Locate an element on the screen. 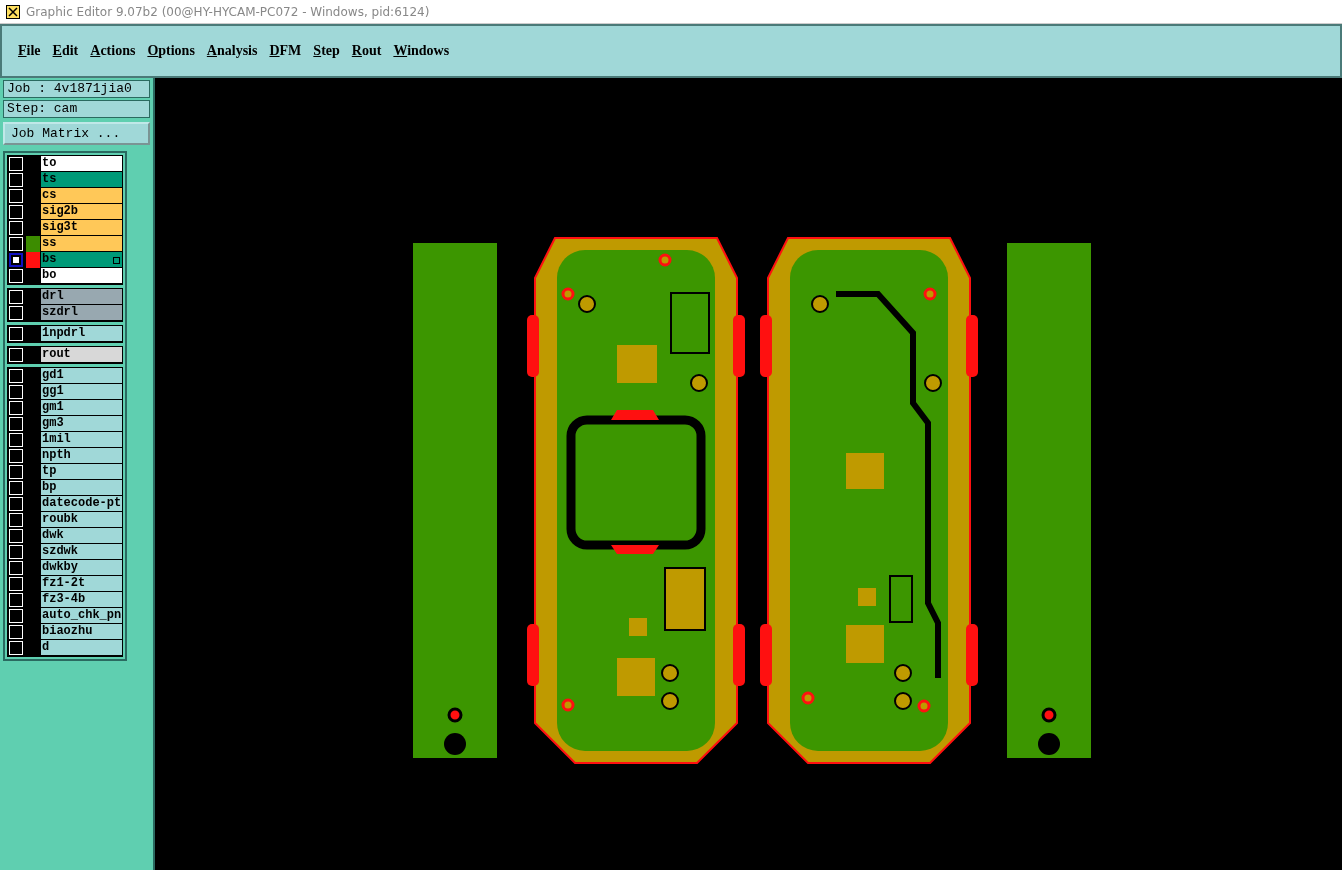  menu-item: File is located at coordinates (29, 51).